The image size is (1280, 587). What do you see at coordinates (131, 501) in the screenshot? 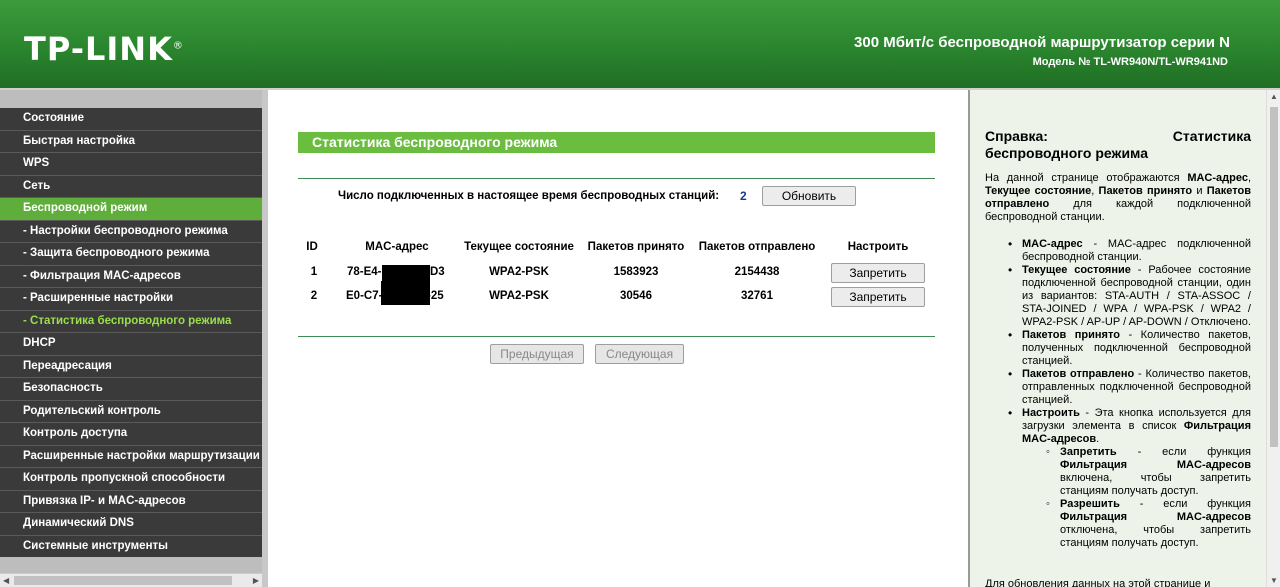
I see `sidebar-item-ip-mac-binding: Привязка IP- и MAC-адресов` at bounding box center [131, 501].